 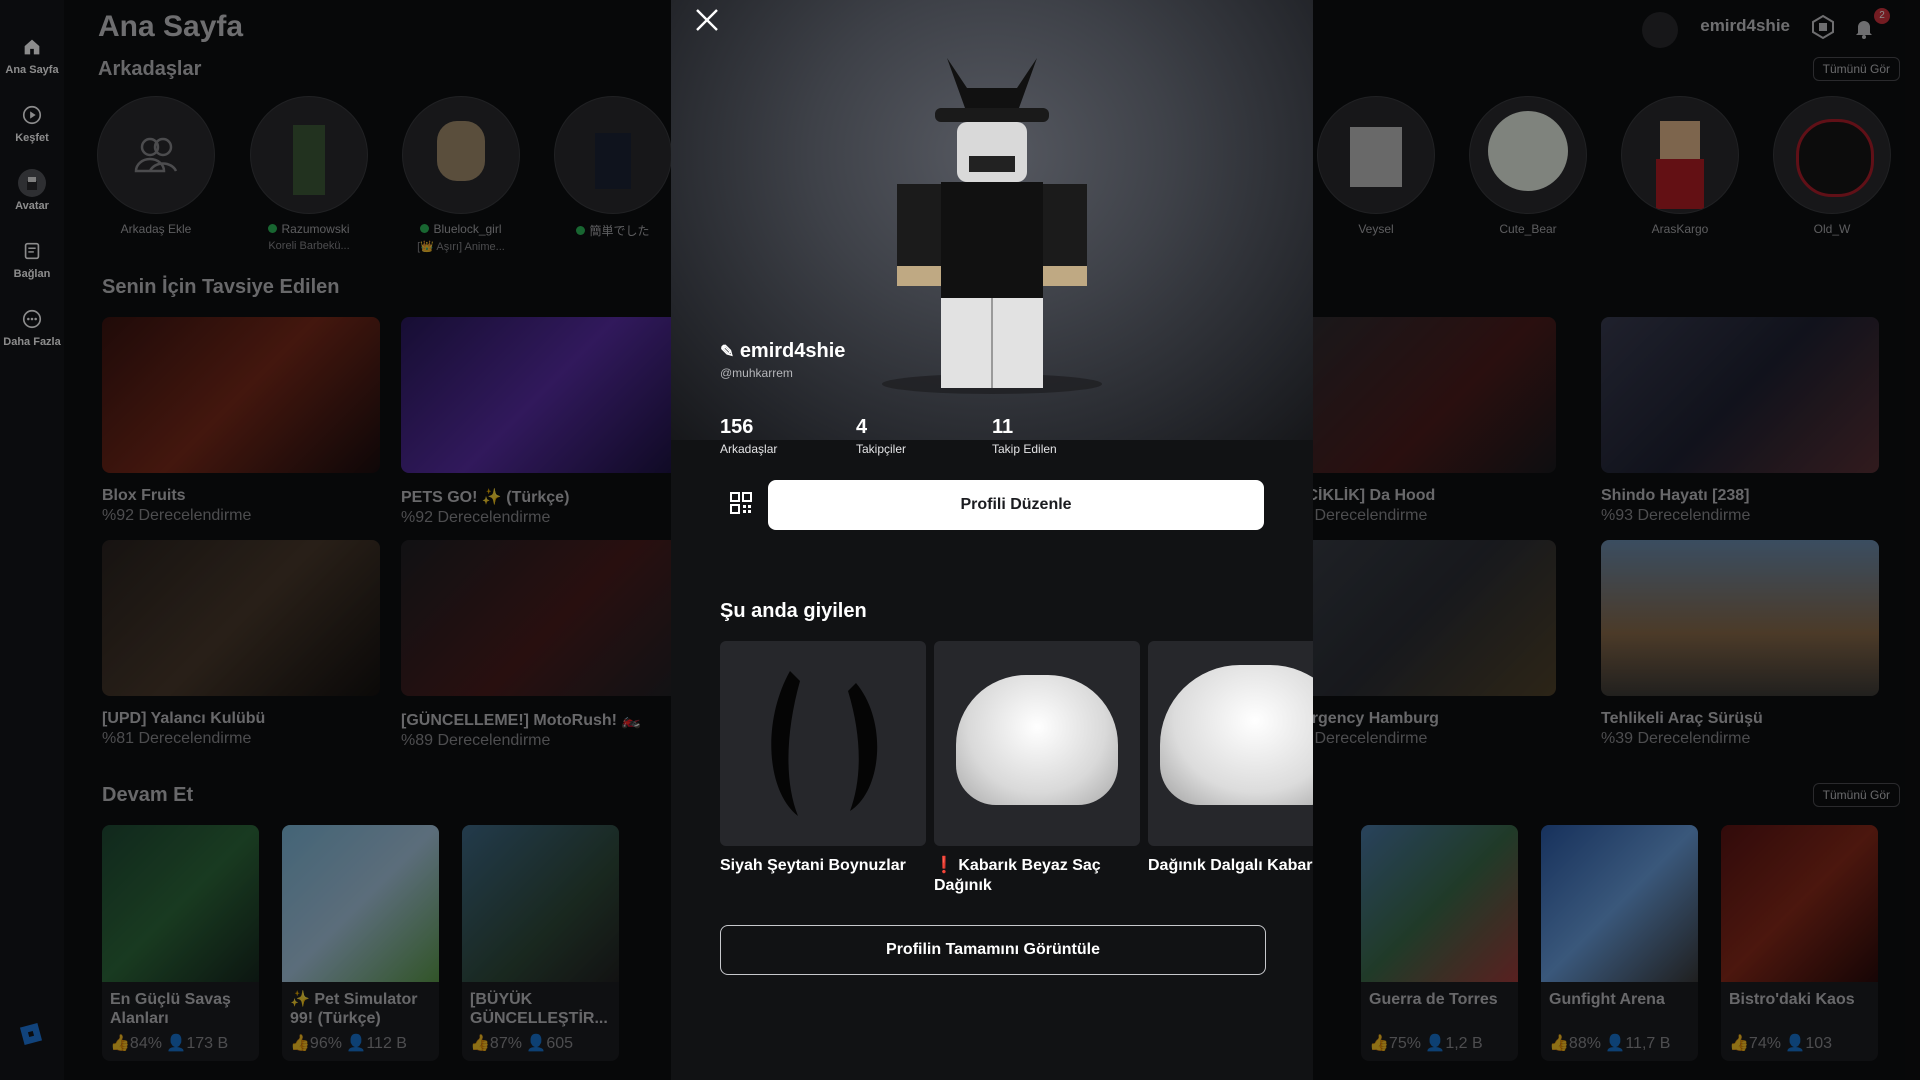 What do you see at coordinates (756, 373) in the screenshot?
I see `profile-handle: @muhkarrem` at bounding box center [756, 373].